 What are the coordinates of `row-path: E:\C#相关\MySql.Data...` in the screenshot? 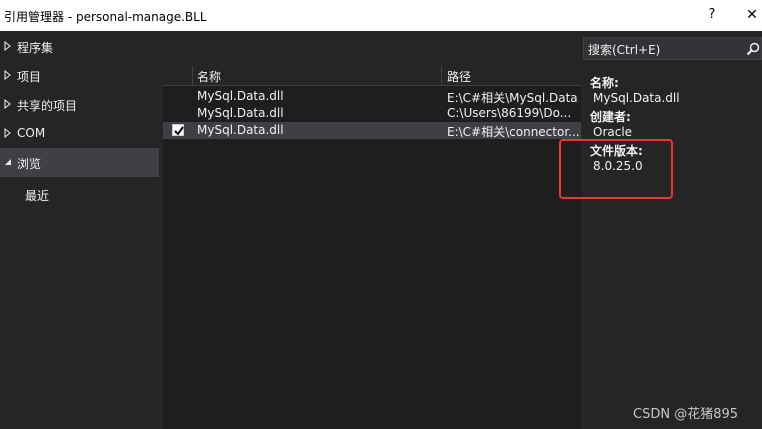 It's located at (513, 98).